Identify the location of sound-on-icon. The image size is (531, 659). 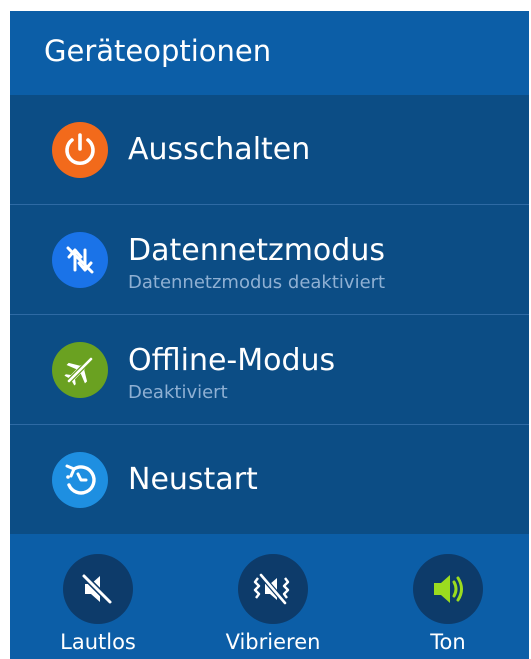
(448, 589).